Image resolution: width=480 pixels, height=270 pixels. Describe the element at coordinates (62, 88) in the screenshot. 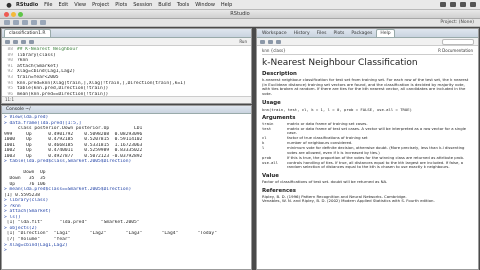

I see `code-text: table(knn.pred,Direction[!train])` at that location.